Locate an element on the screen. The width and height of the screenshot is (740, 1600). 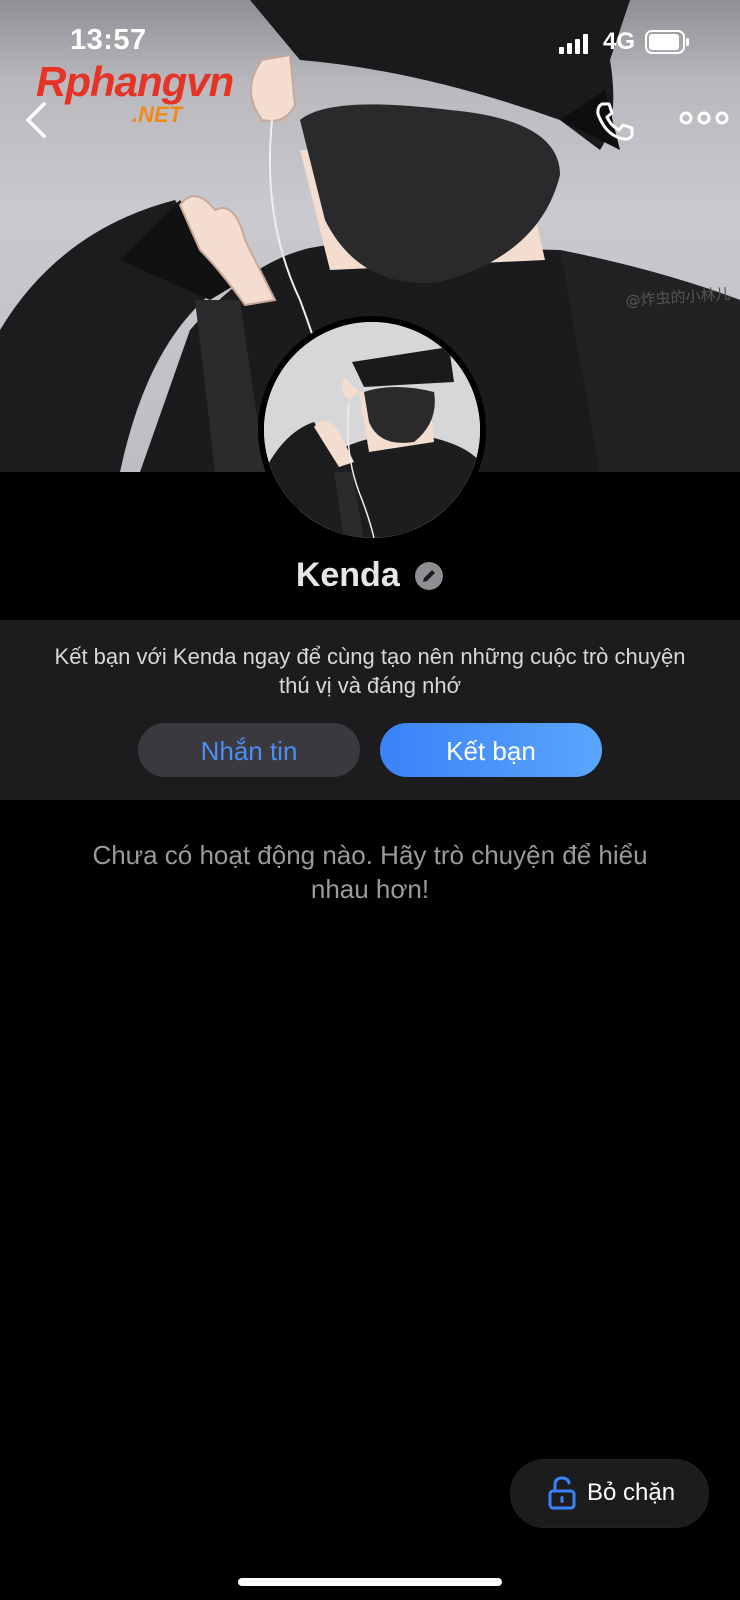
profile-name: Kenda is located at coordinates (347, 575).